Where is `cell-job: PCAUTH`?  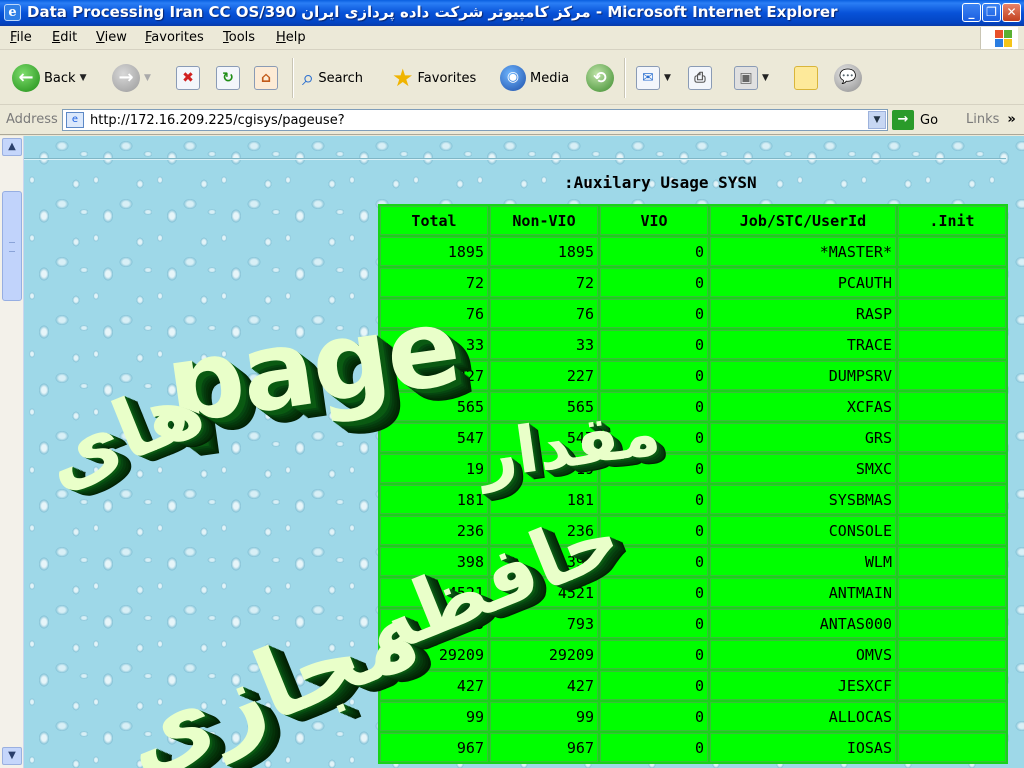
cell-job: PCAUTH is located at coordinates (803, 282).